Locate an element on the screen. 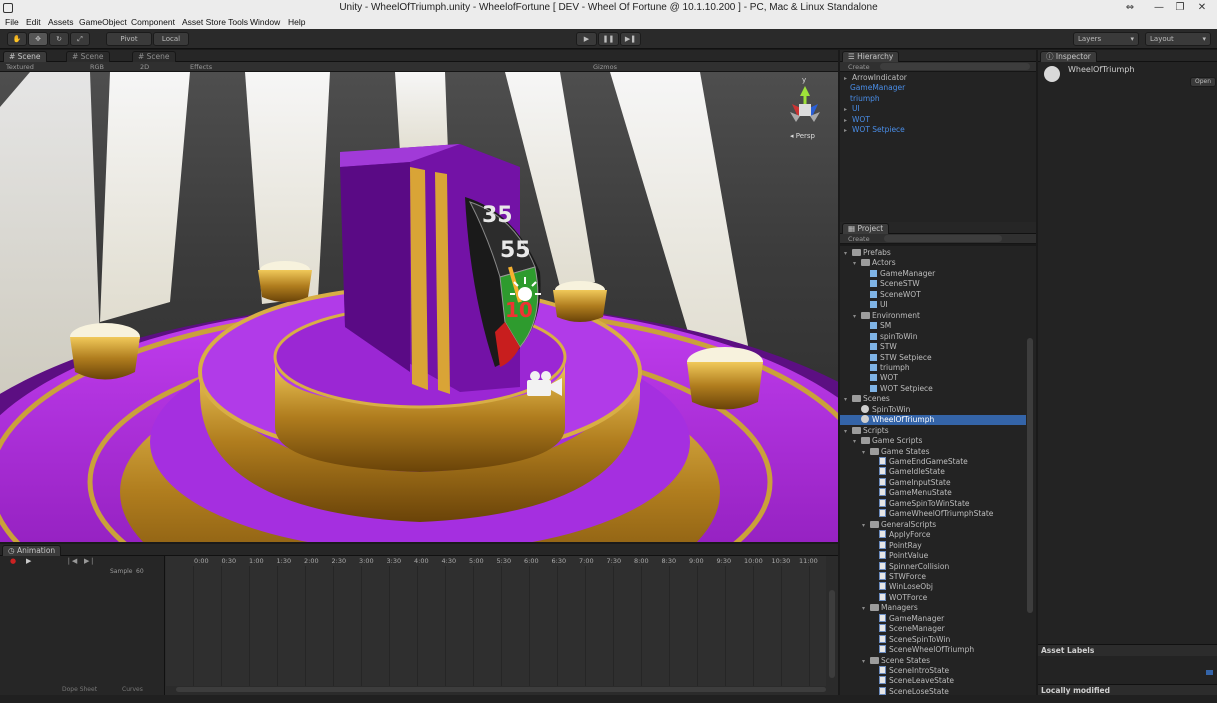  project-item: SceneSpinToWin is located at coordinates (933, 639).